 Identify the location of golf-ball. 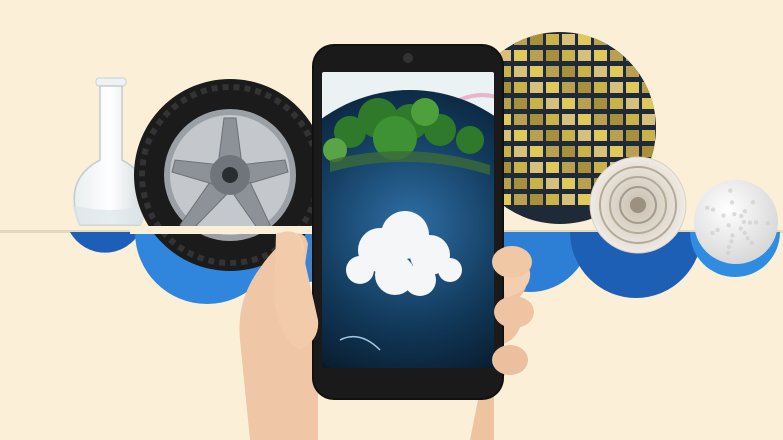
(736, 222).